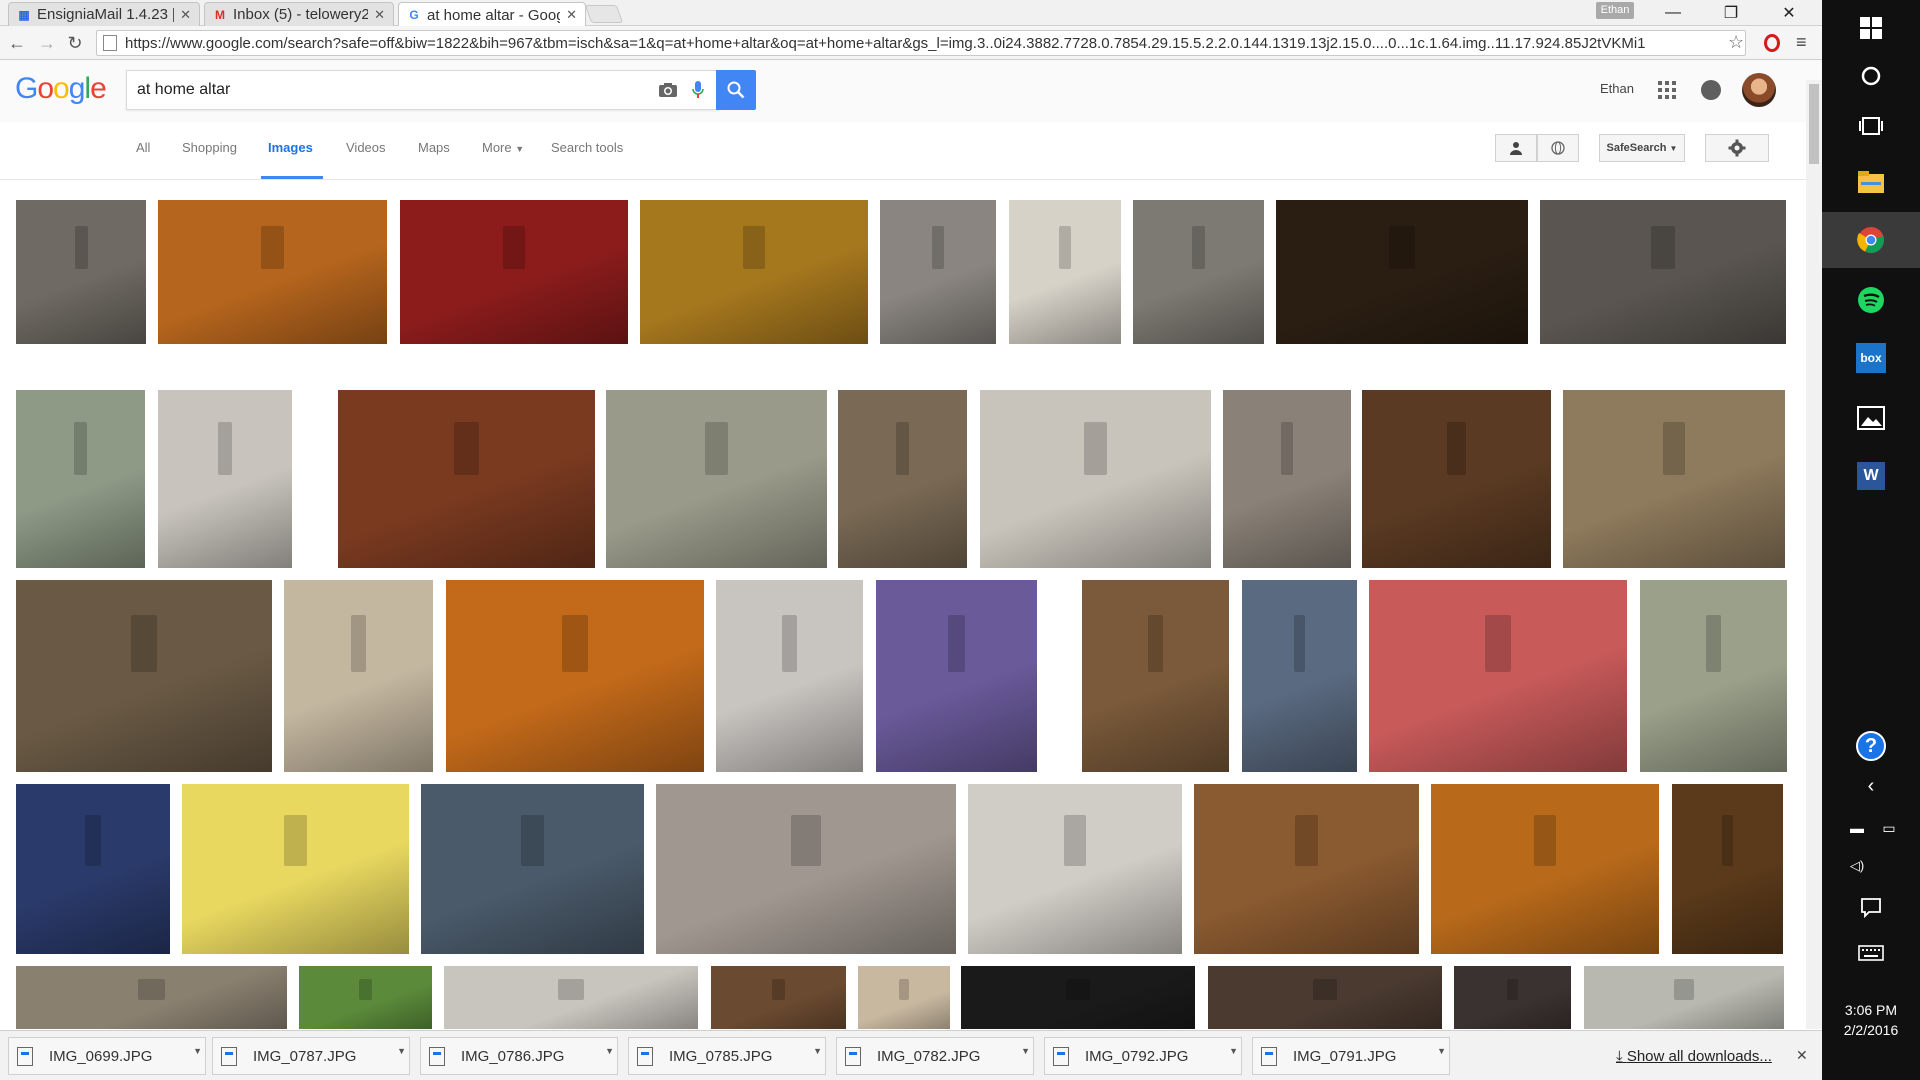 Image resolution: width=1920 pixels, height=1080 pixels. What do you see at coordinates (1871, 418) in the screenshot?
I see `photos-icon` at bounding box center [1871, 418].